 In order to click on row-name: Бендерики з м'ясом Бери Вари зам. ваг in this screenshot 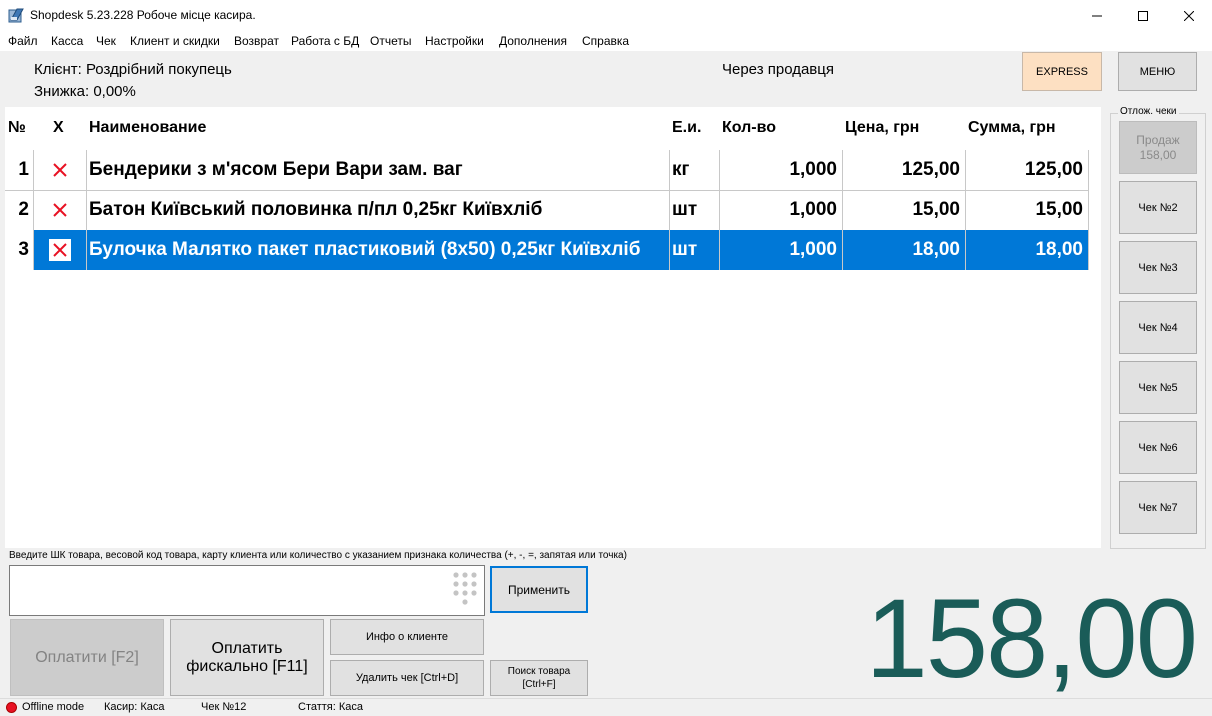, I will do `click(276, 169)`.